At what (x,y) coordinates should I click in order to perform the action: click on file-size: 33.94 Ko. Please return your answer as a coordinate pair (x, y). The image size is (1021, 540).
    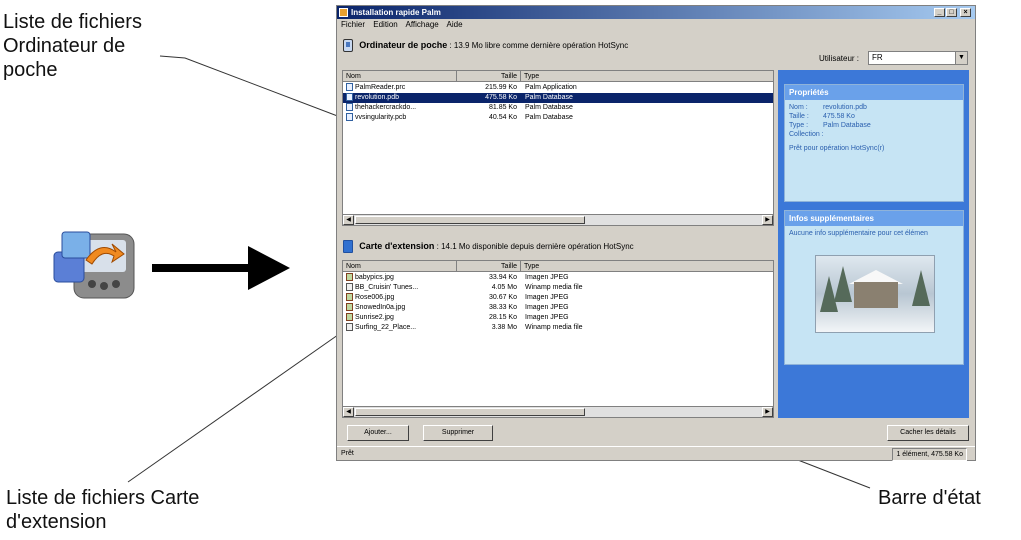
    Looking at the image, I should click on (502, 277).